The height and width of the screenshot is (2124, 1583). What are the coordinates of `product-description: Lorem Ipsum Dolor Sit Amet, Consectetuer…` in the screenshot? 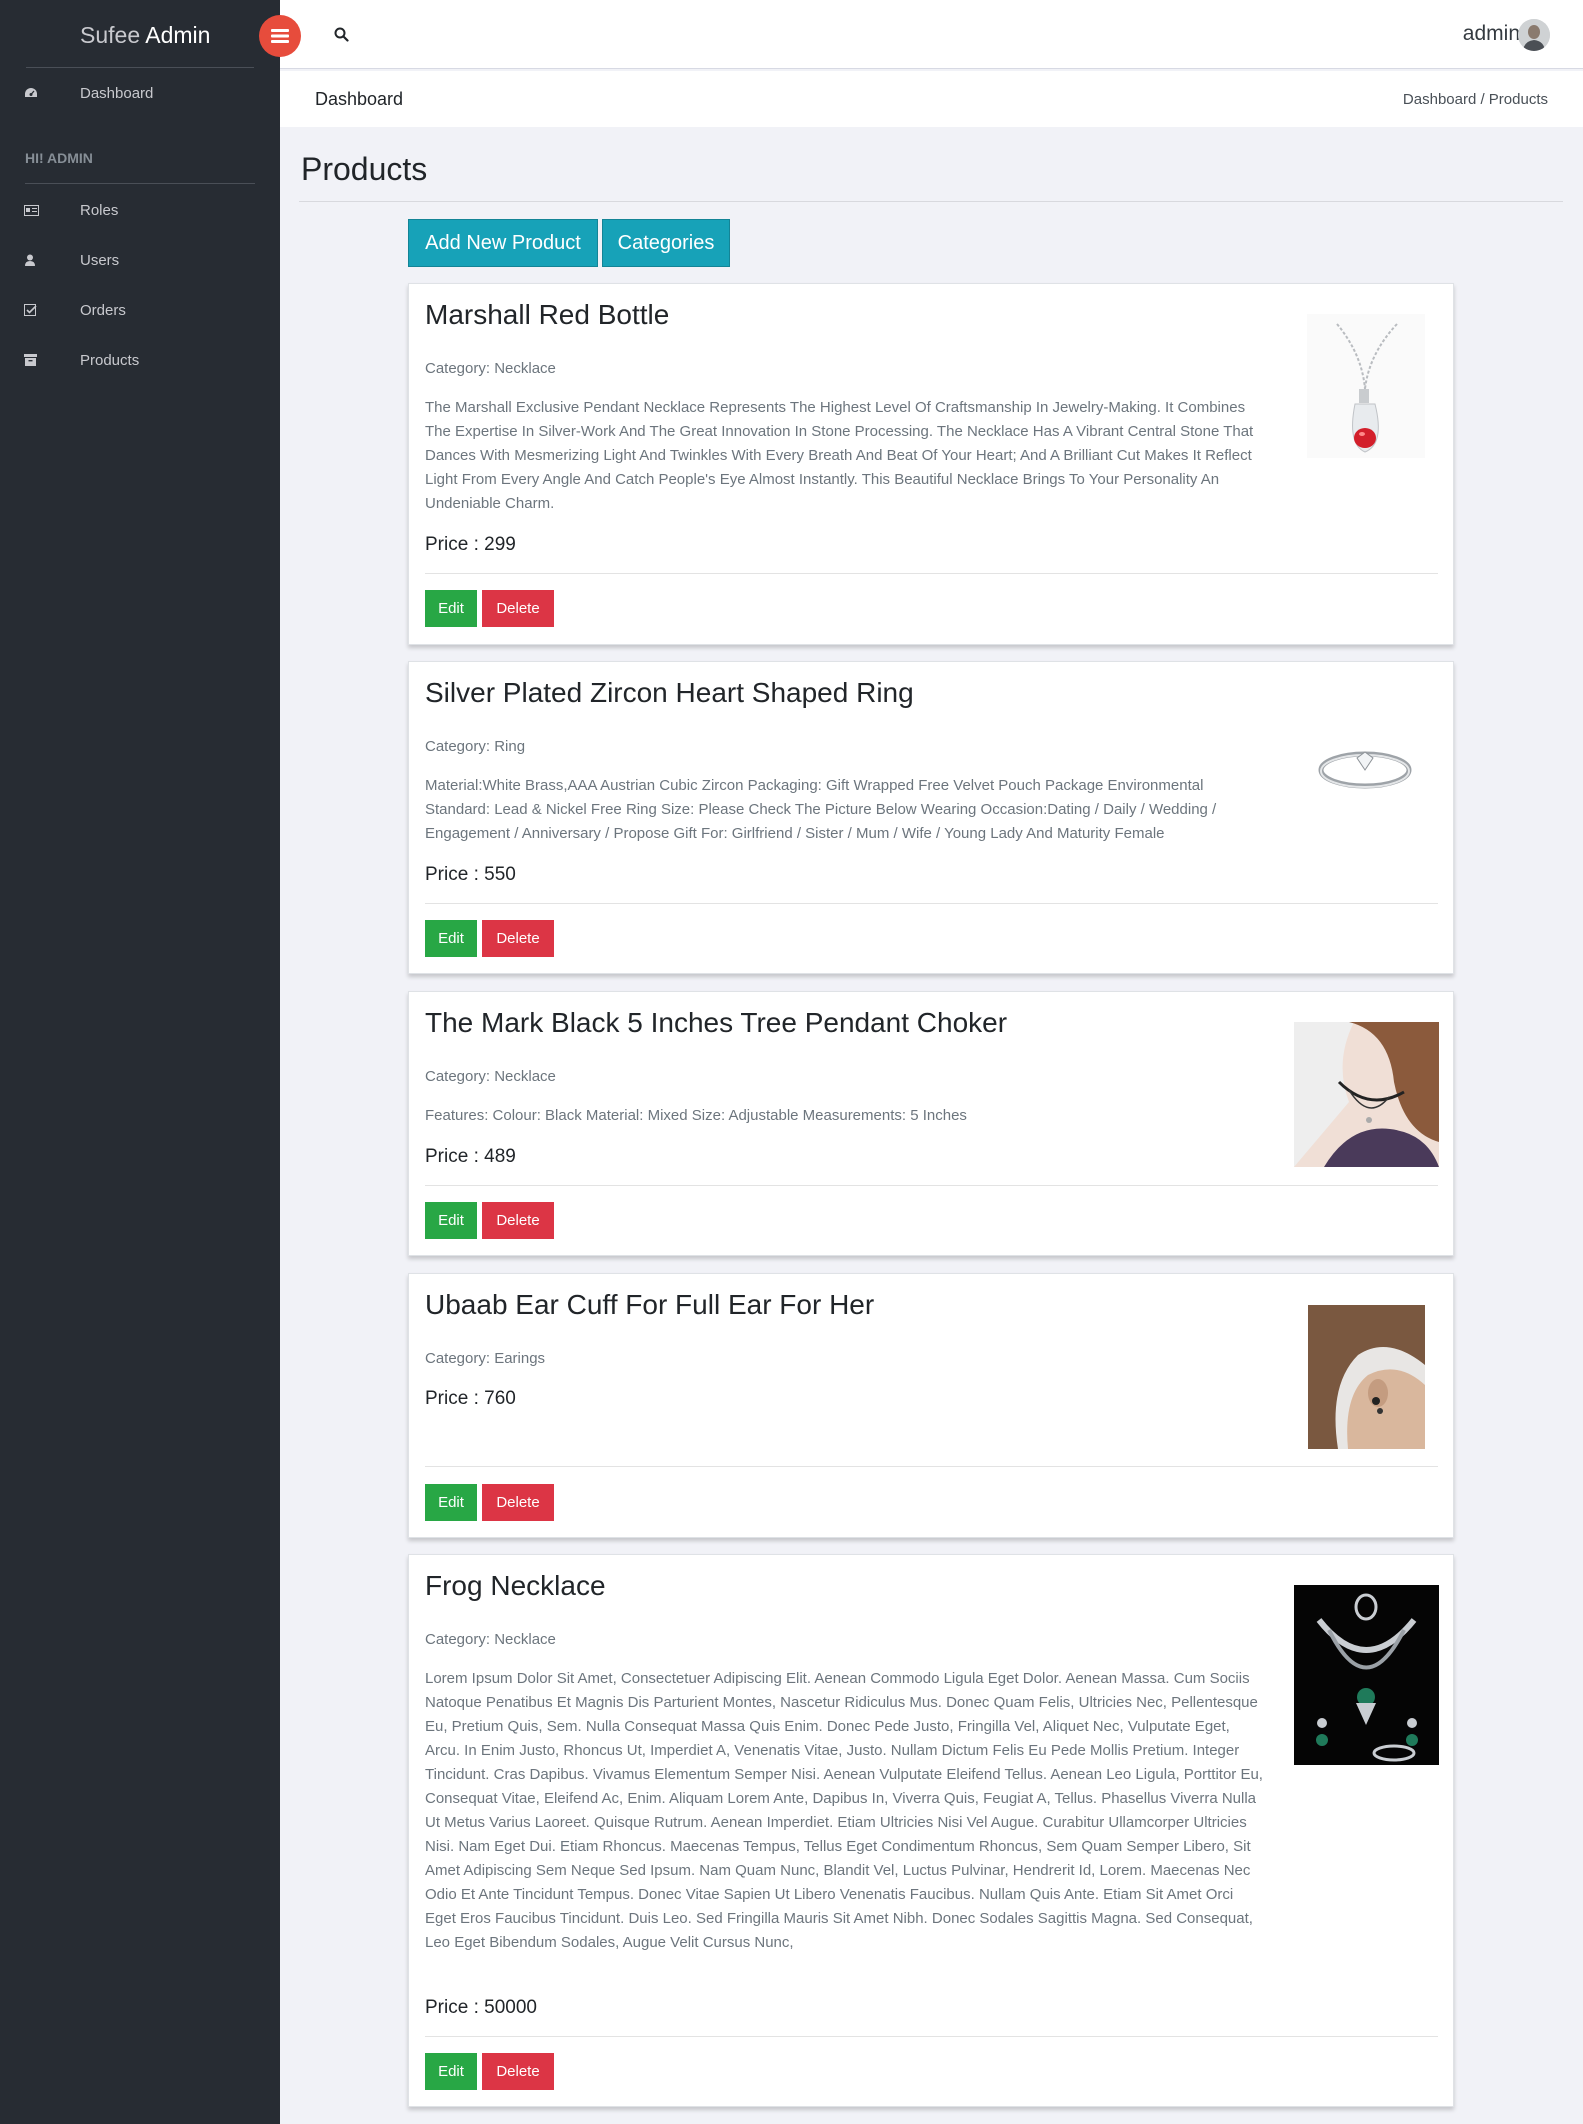 It's located at (844, 1810).